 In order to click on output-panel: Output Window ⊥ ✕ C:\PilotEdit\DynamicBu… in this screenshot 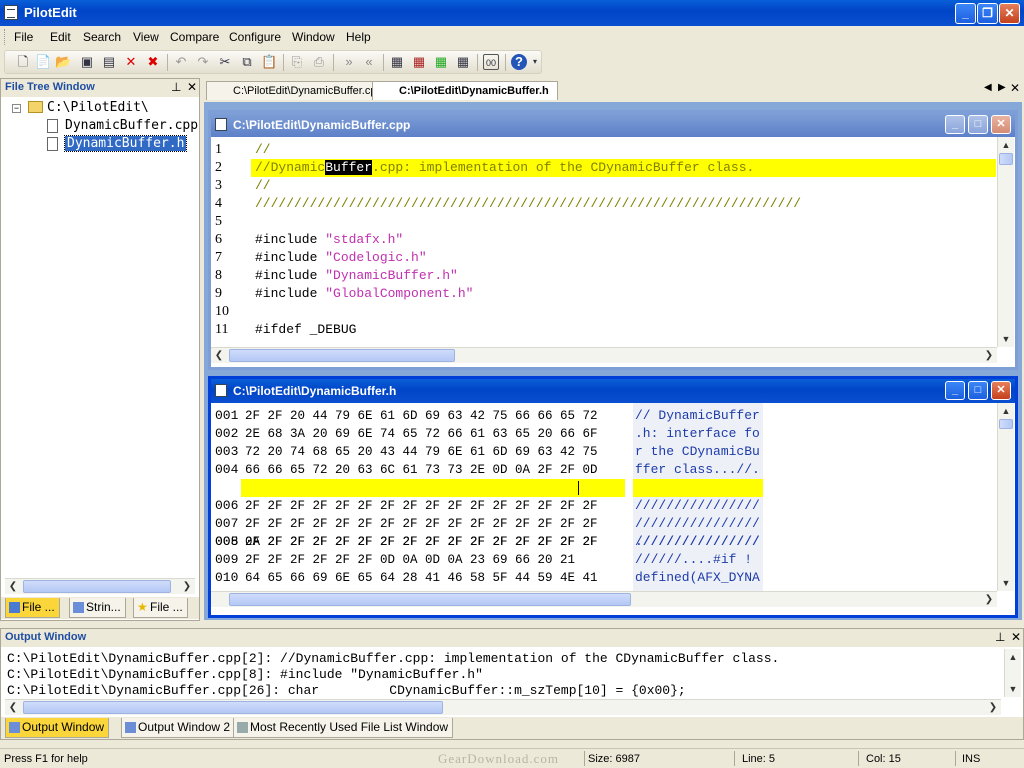, I will do `click(512, 684)`.